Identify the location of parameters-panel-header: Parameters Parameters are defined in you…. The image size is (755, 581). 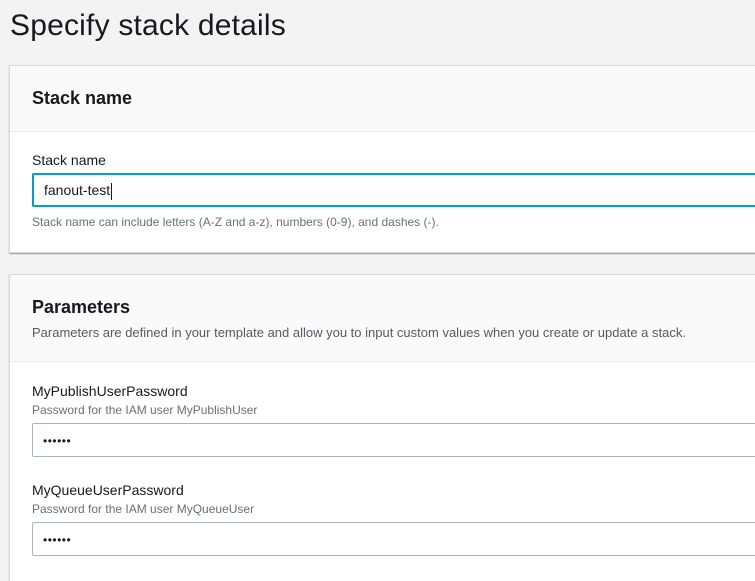
(382, 318).